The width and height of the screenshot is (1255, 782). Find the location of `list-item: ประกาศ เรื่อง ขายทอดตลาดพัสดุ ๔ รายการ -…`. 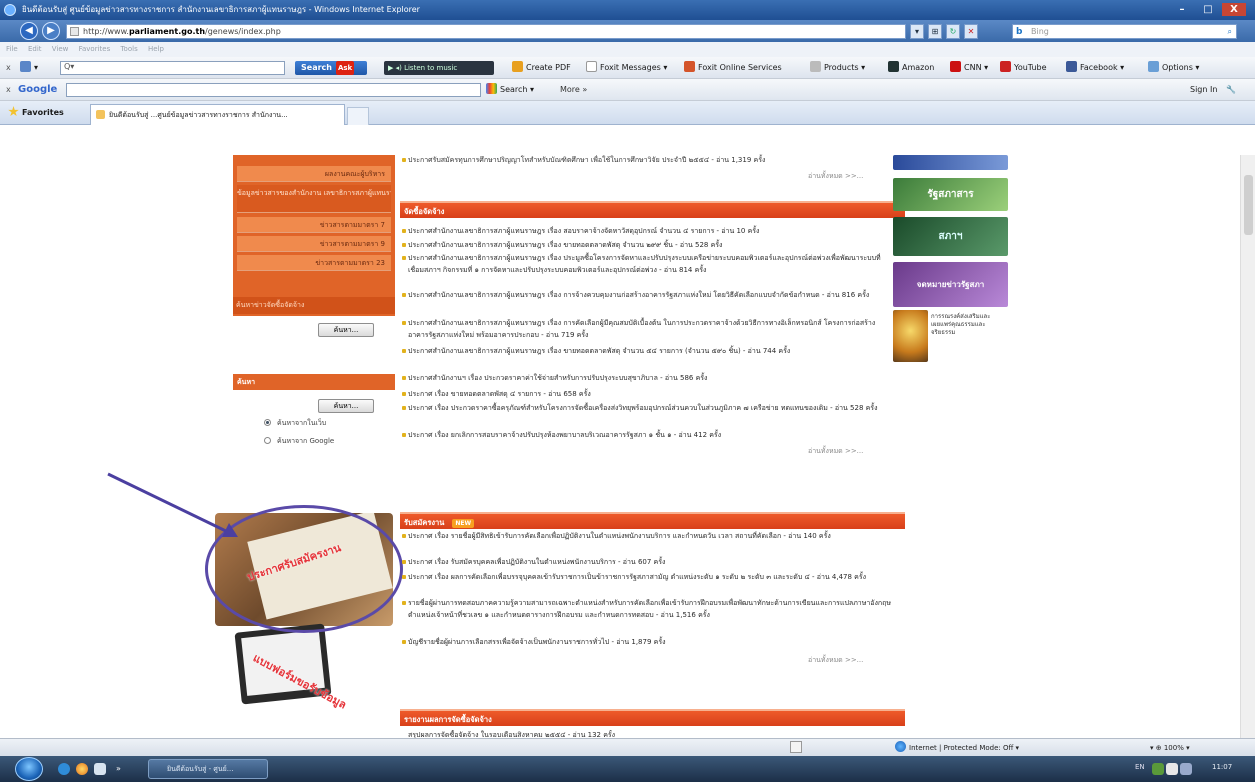

list-item: ประกาศ เรื่อง ขายทอดตลาดพัสดุ ๔ รายการ -… is located at coordinates (648, 395).